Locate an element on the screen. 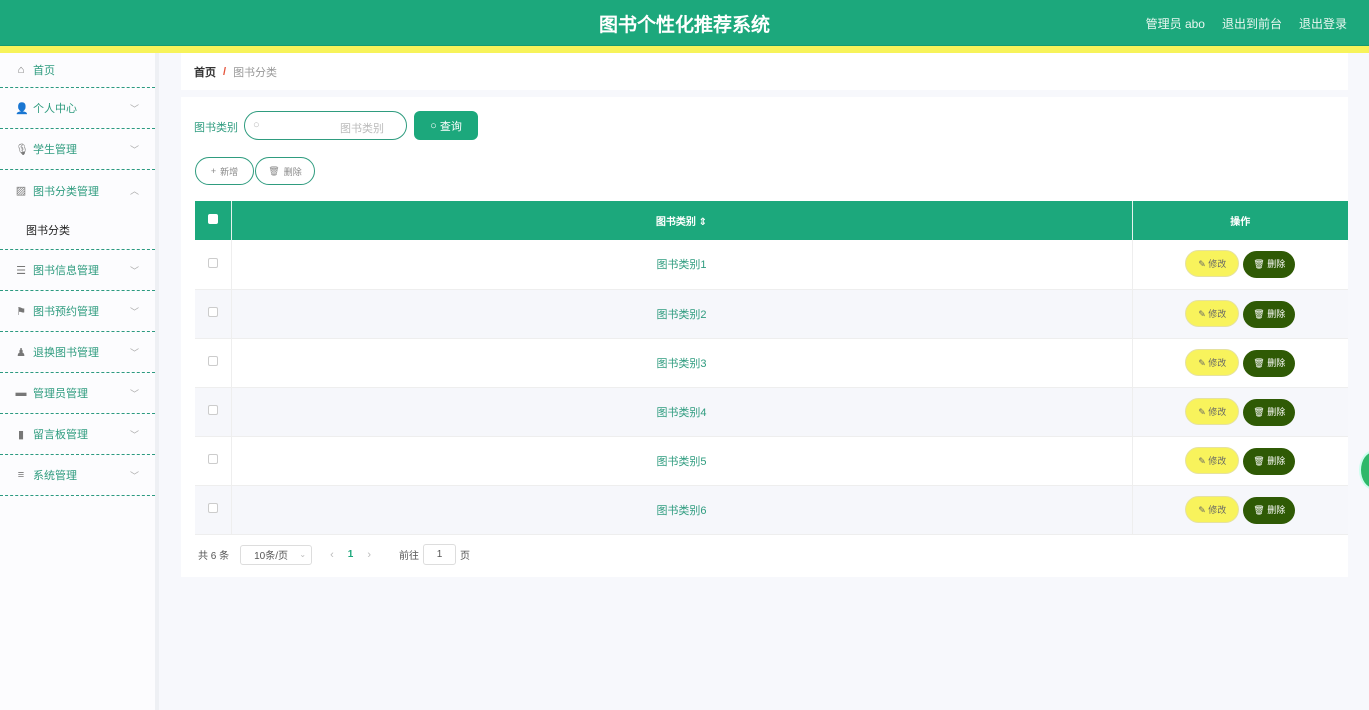  list-icon: ☰ is located at coordinates (21, 270).